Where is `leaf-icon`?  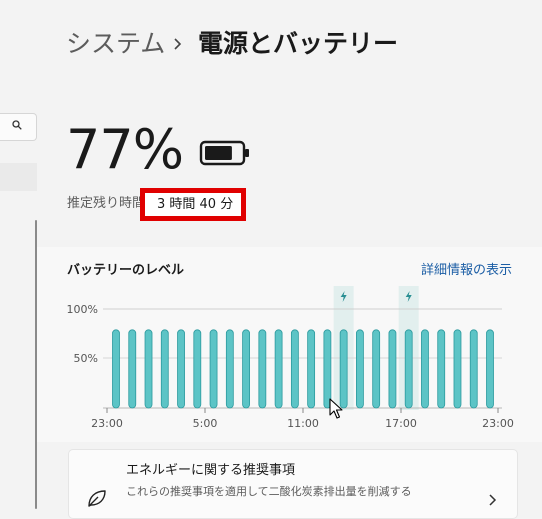 leaf-icon is located at coordinates (97, 498).